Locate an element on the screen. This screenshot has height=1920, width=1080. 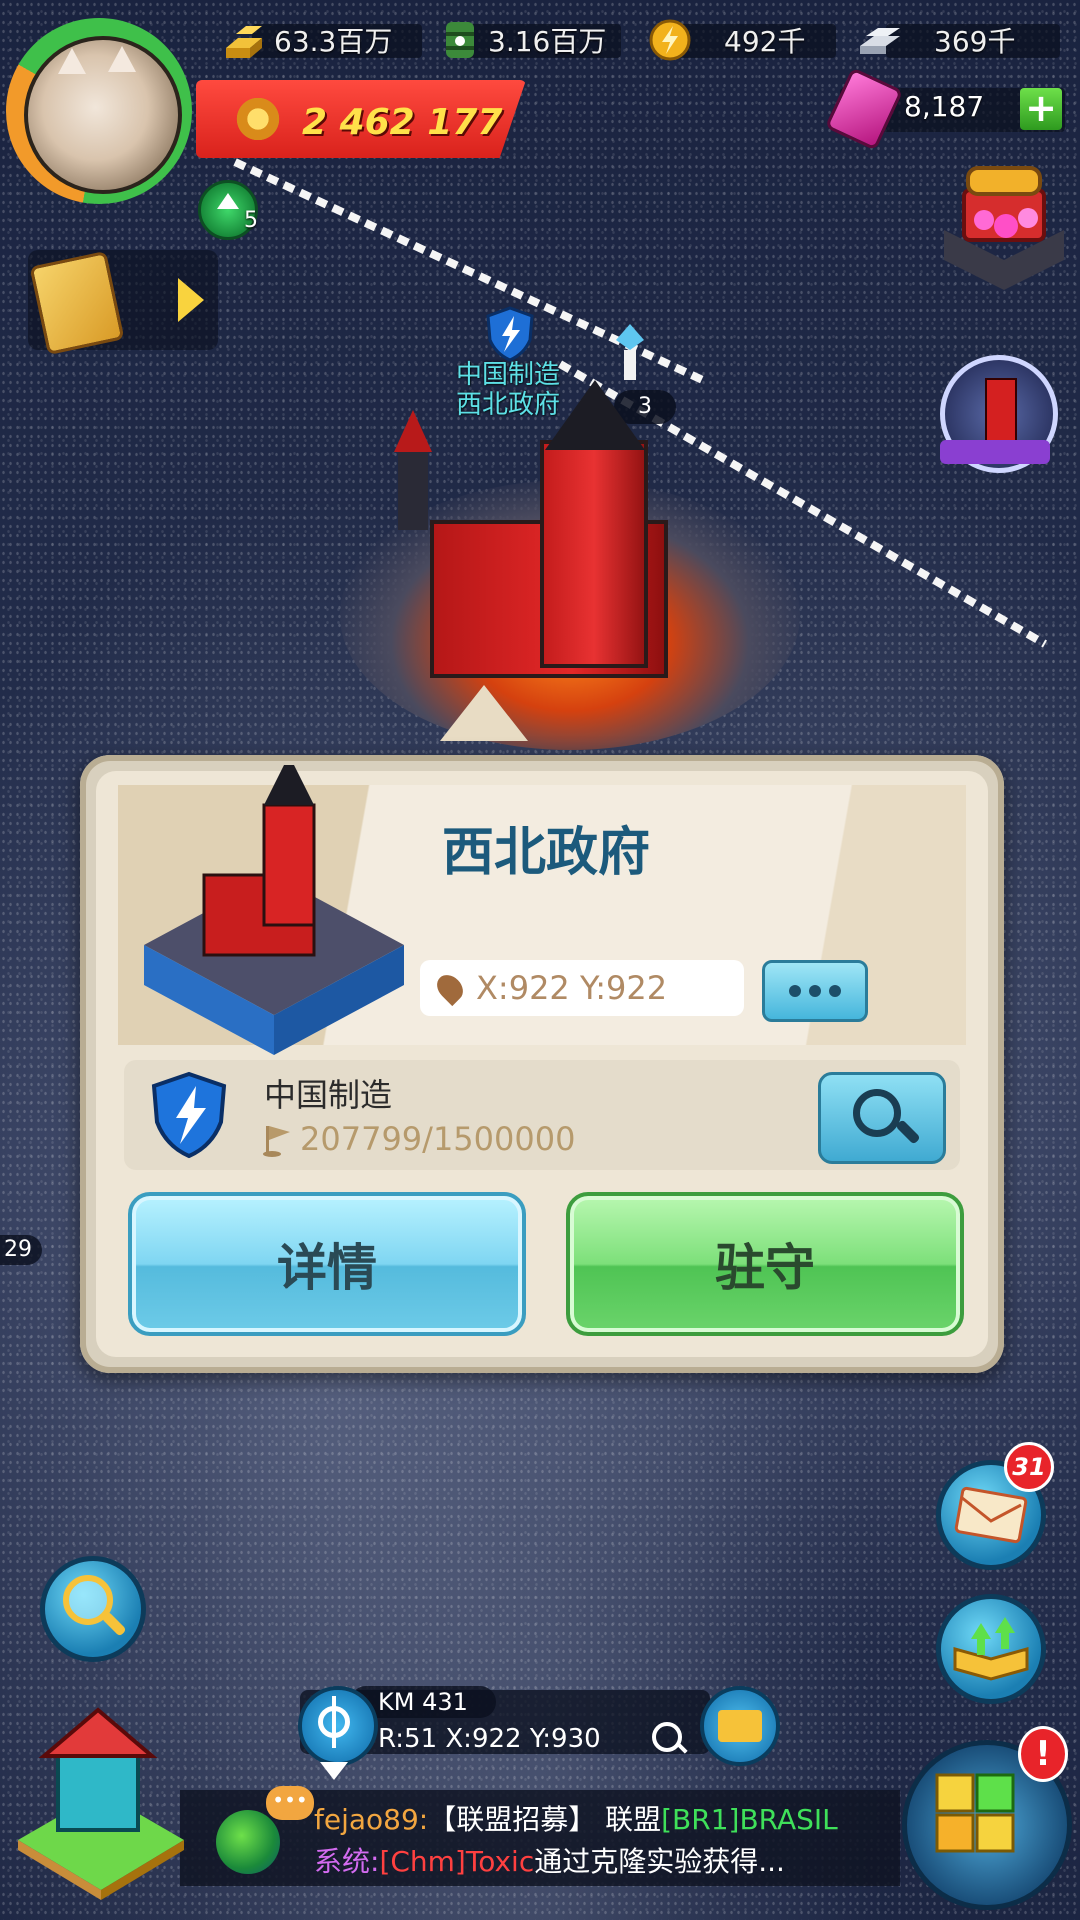
details-button: 详情 is located at coordinates (327, 1264).